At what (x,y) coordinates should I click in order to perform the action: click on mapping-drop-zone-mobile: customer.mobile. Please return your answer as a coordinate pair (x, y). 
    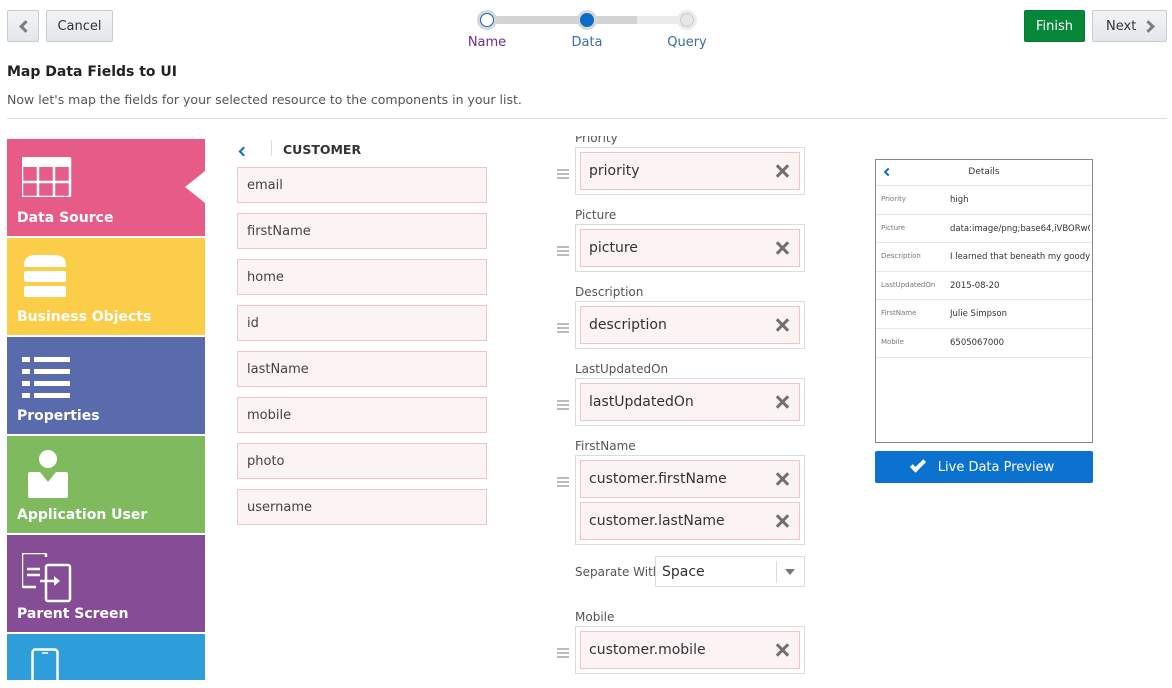
    Looking at the image, I should click on (690, 650).